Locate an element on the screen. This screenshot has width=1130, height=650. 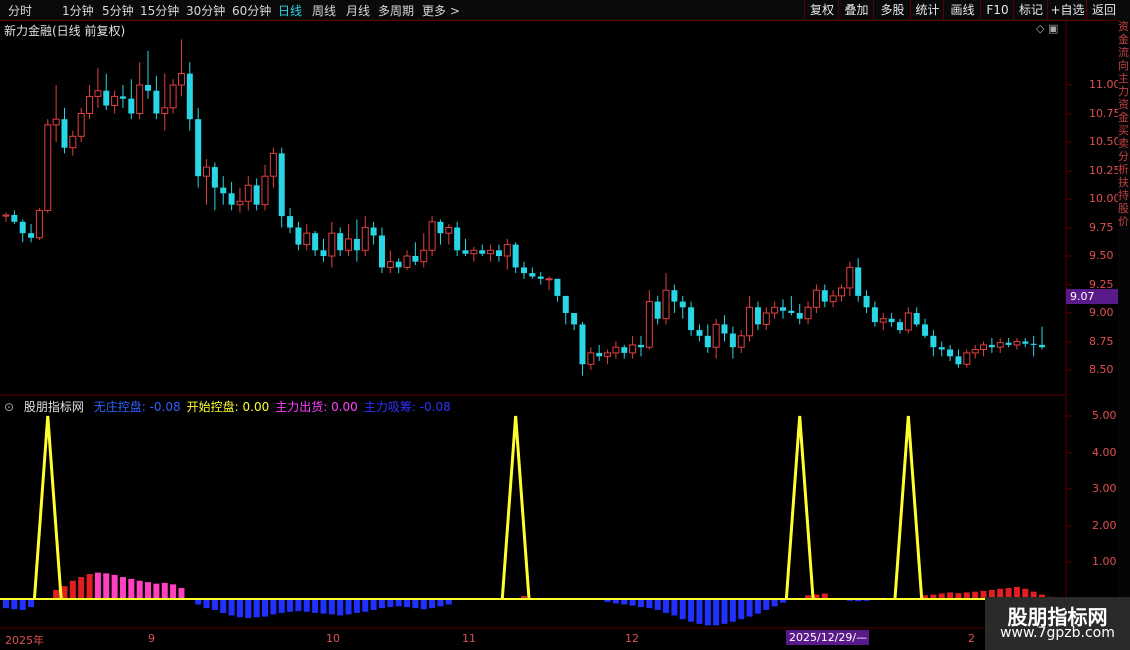
period-tab-7: 周线 is located at coordinates (324, 10).